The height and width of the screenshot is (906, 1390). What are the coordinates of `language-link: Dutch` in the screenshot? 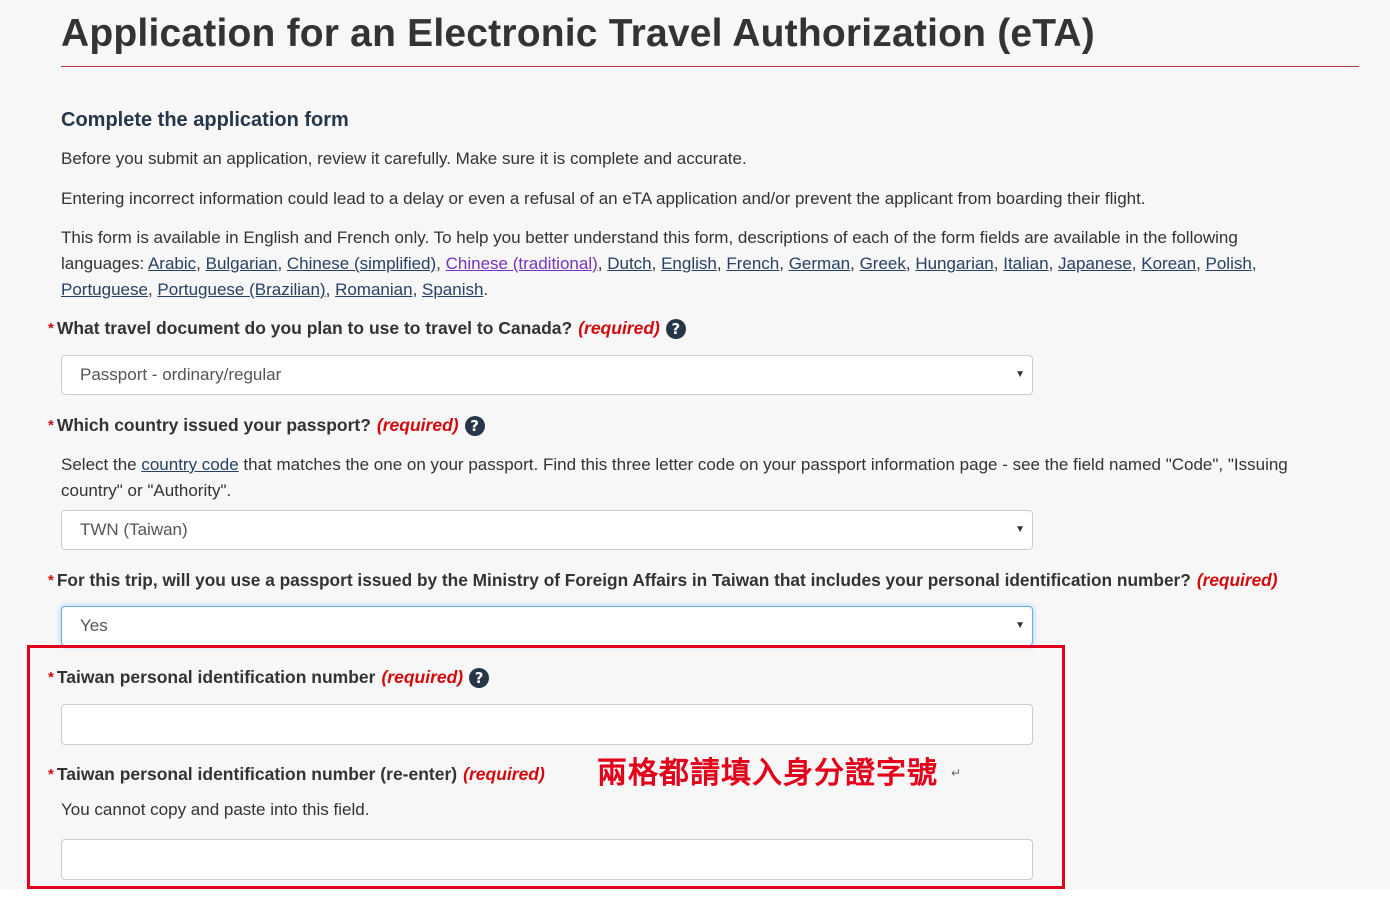 It's located at (629, 263).